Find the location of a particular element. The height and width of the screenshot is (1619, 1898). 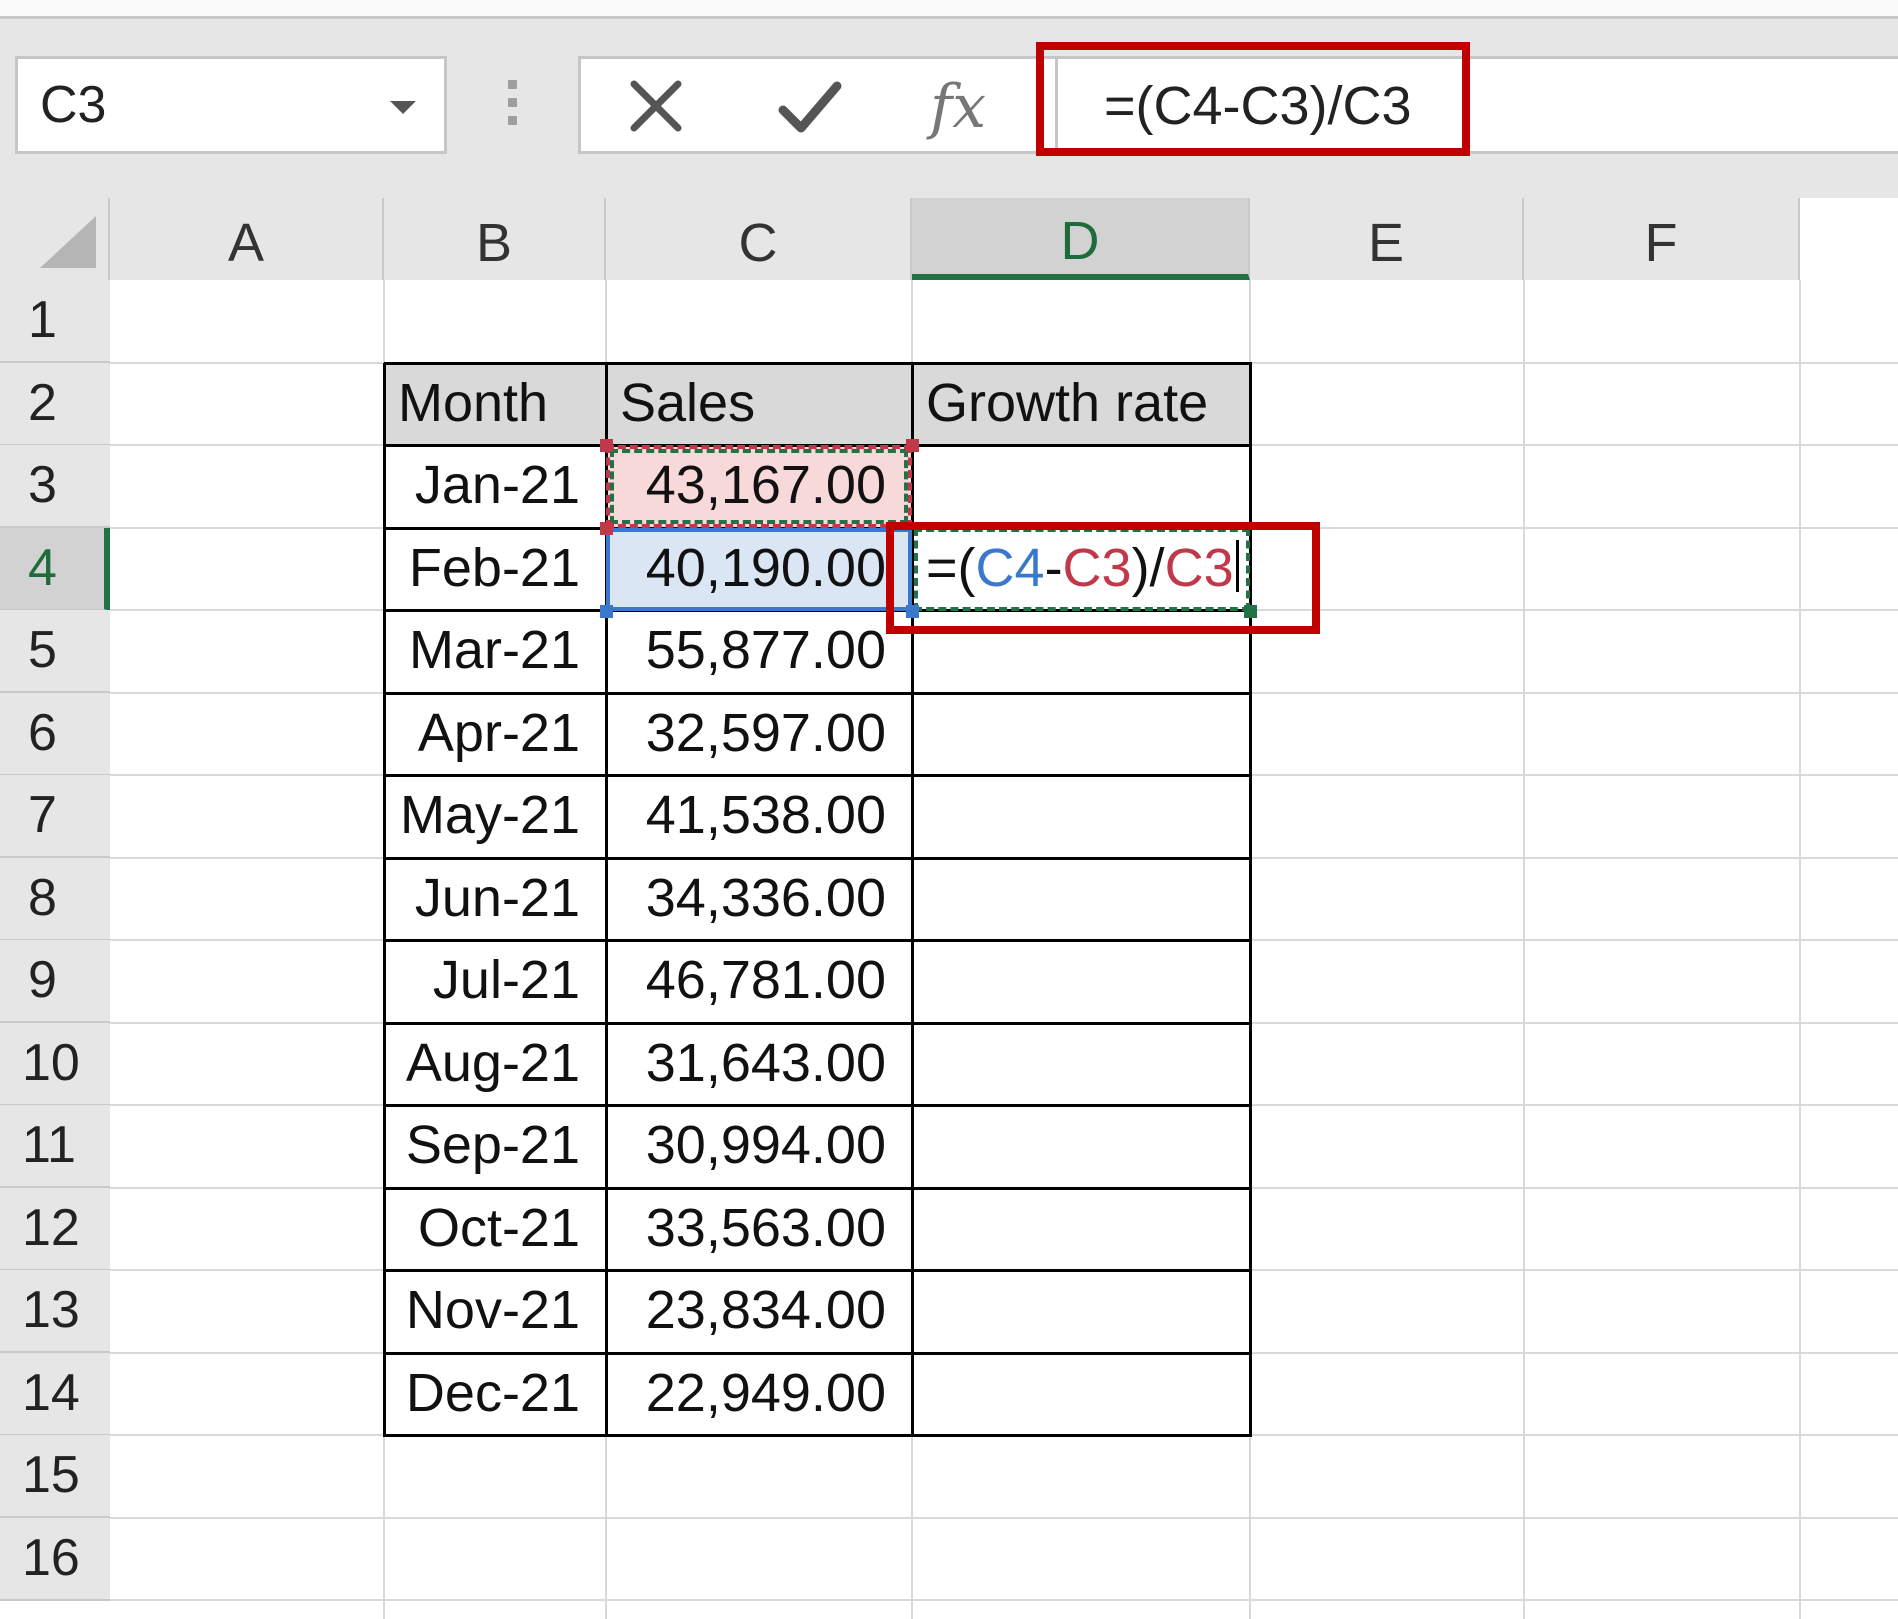

active-edit-border is located at coordinates (1082, 569).